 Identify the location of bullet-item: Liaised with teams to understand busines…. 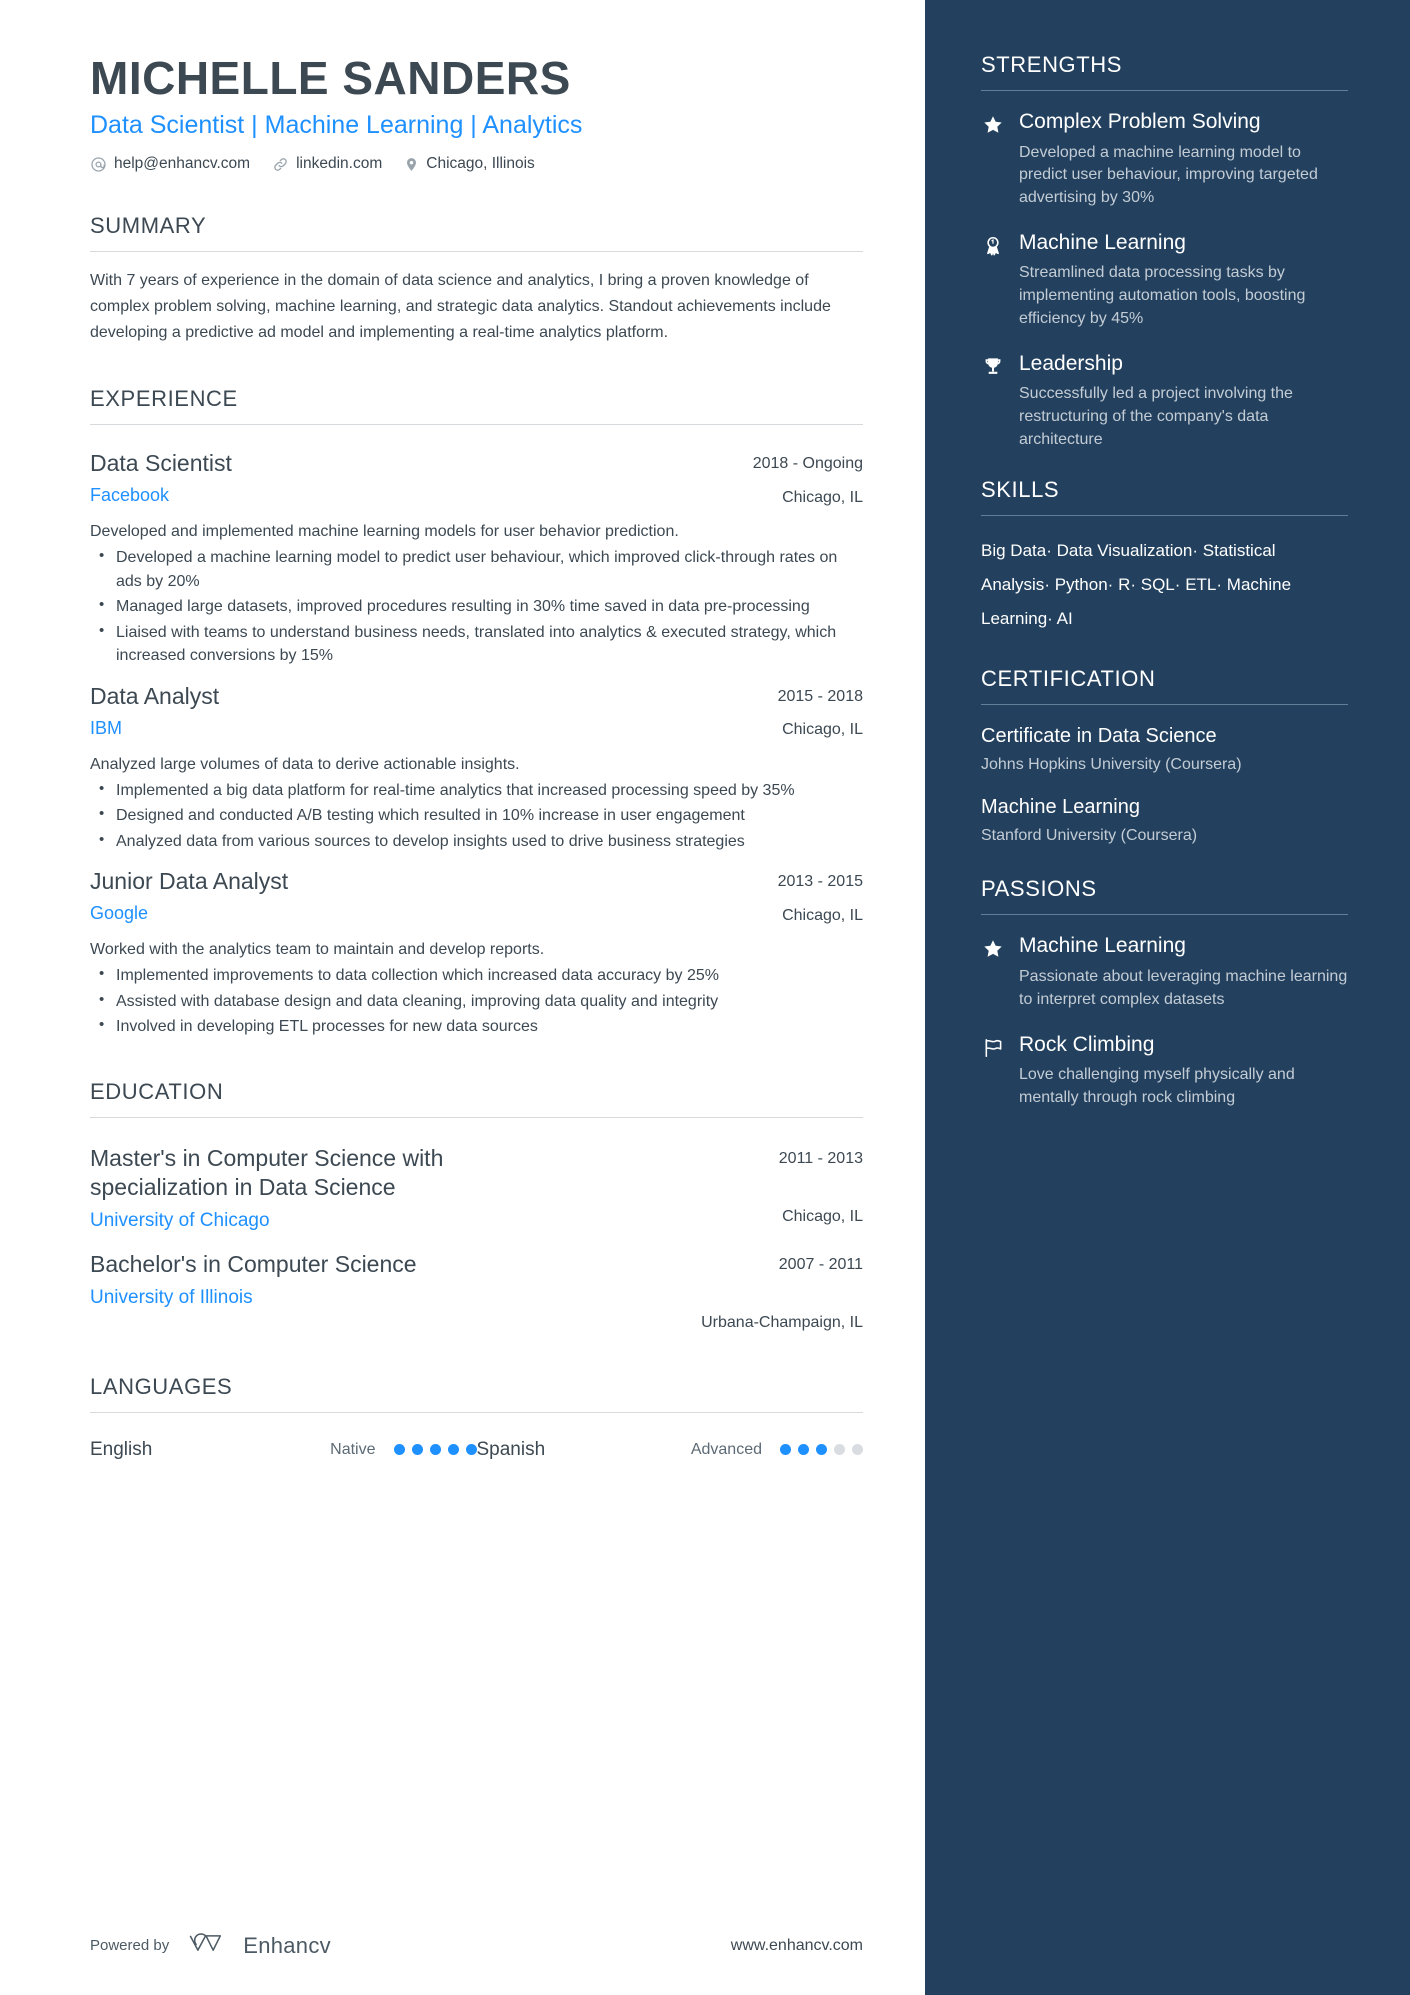
(476, 644).